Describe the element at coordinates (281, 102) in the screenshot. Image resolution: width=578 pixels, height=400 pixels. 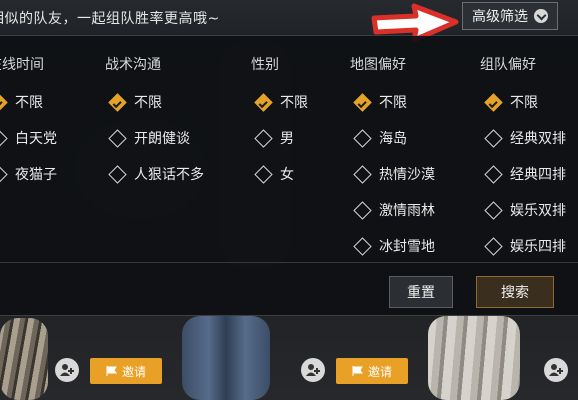
I see `option-gender-any: 不限` at that location.